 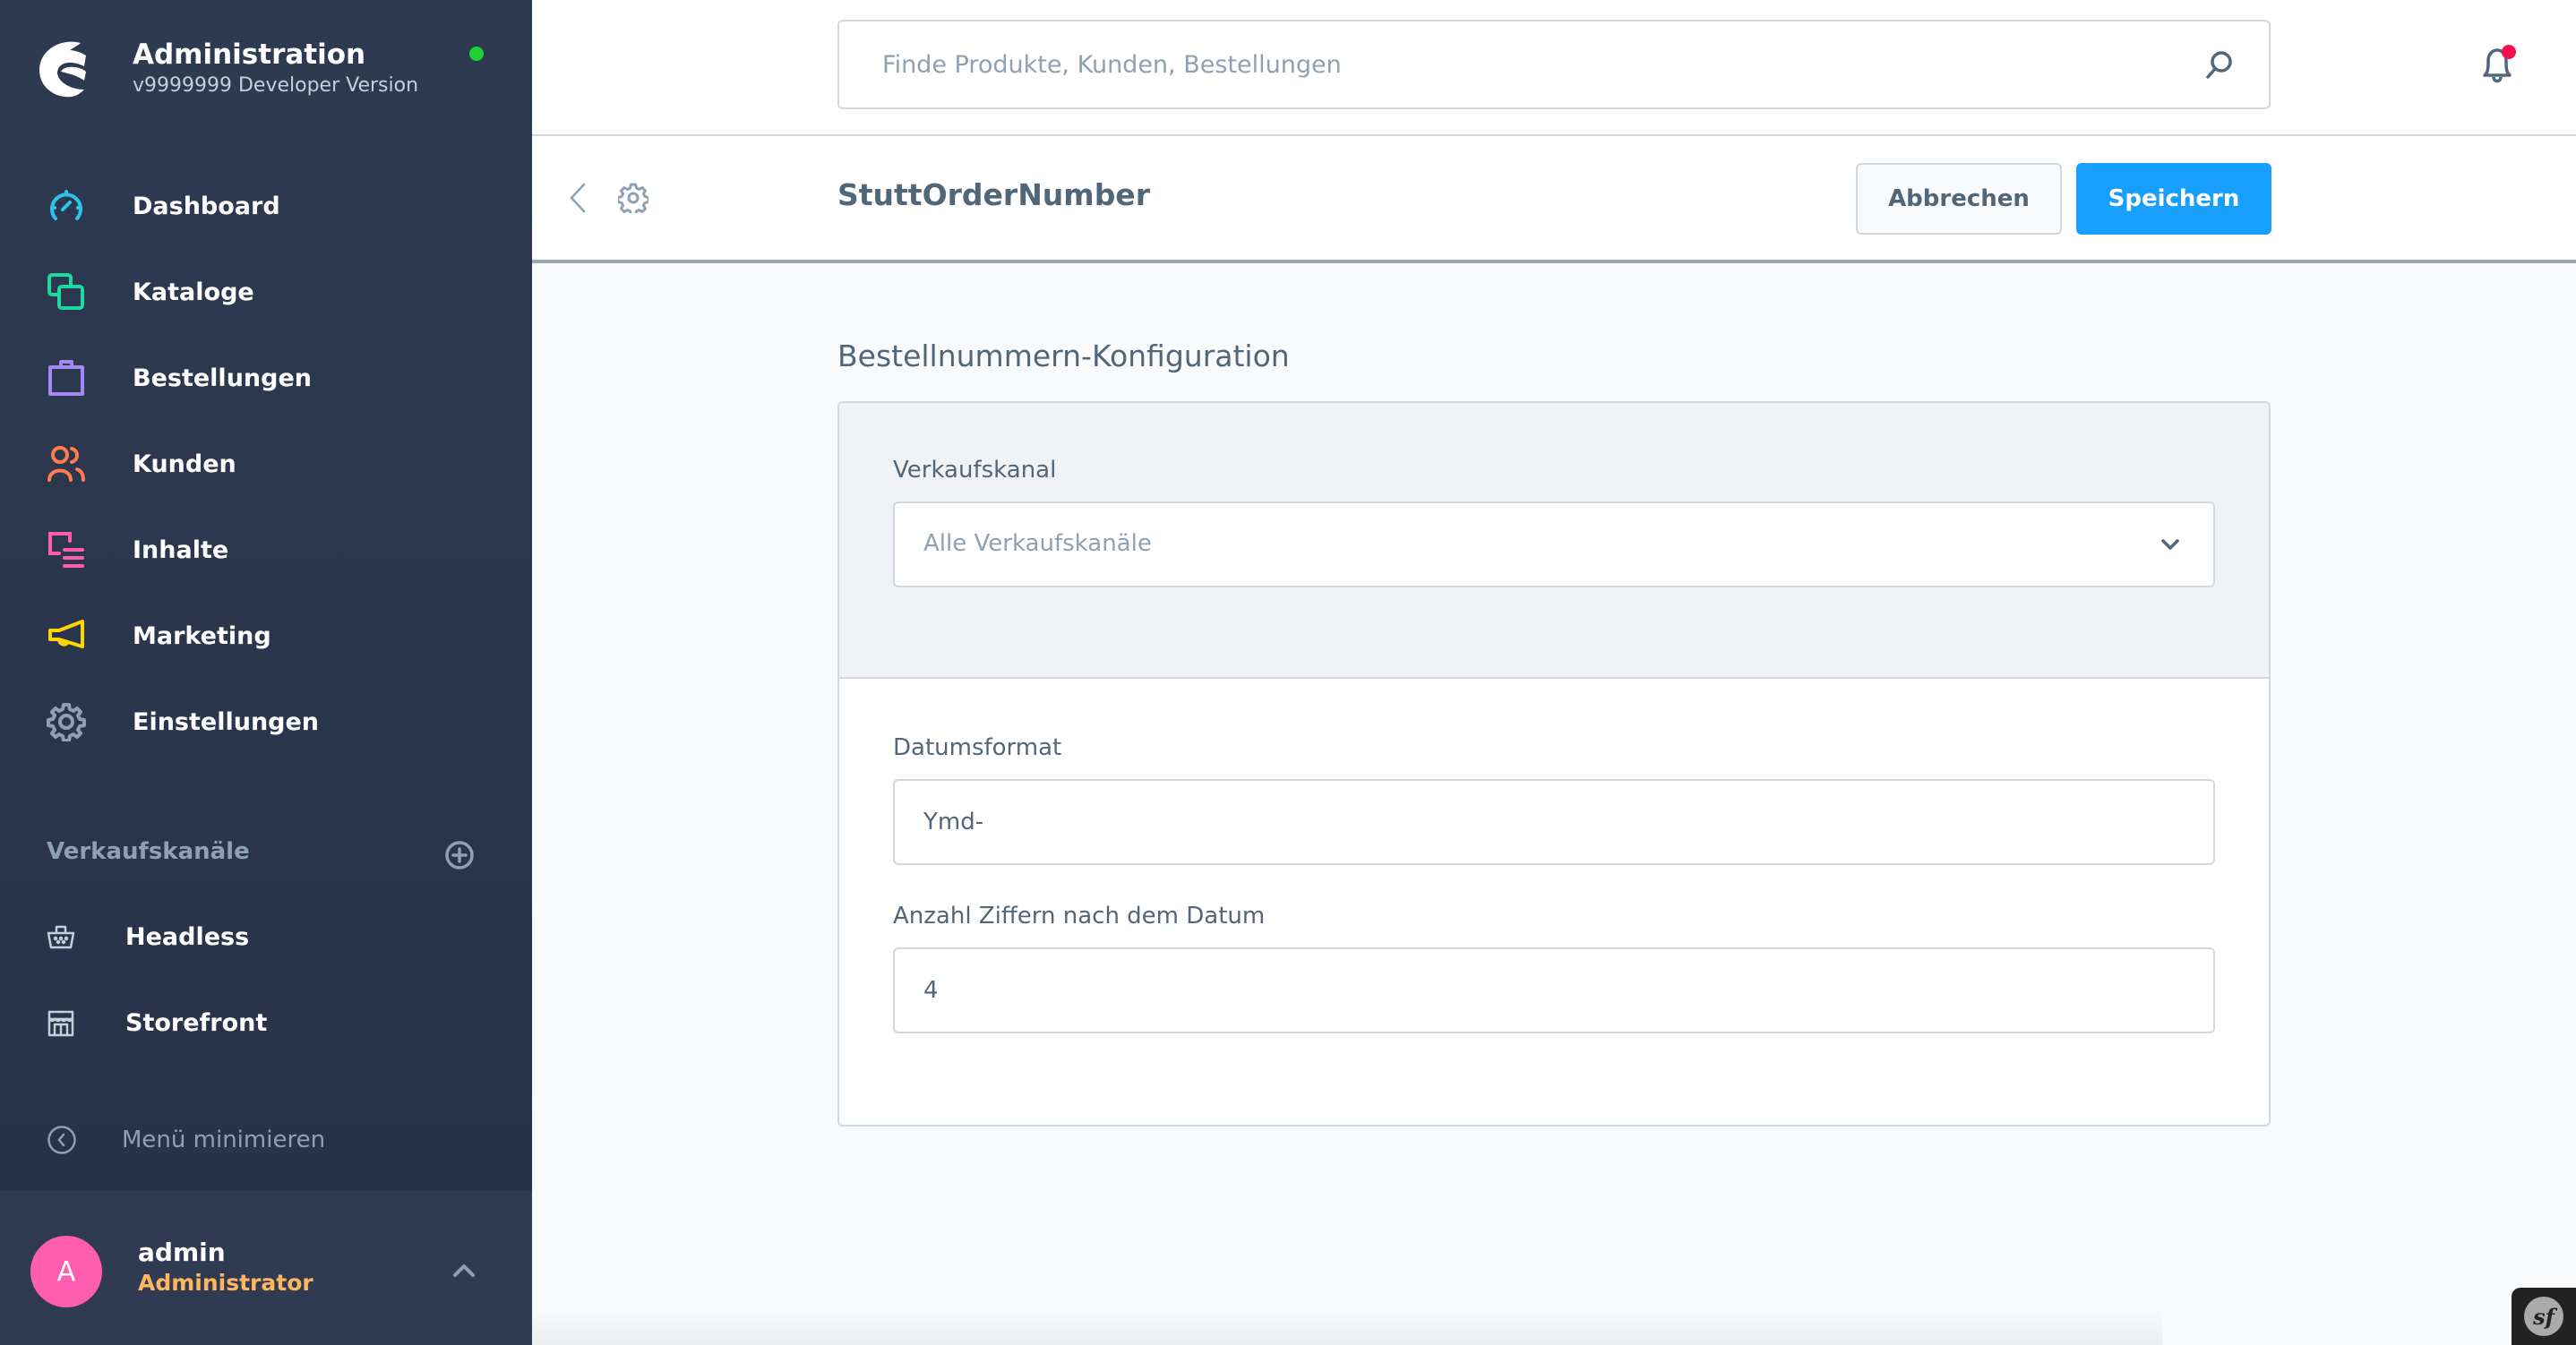 What do you see at coordinates (196, 1023) in the screenshot?
I see `sales-channel-label: Storefront` at bounding box center [196, 1023].